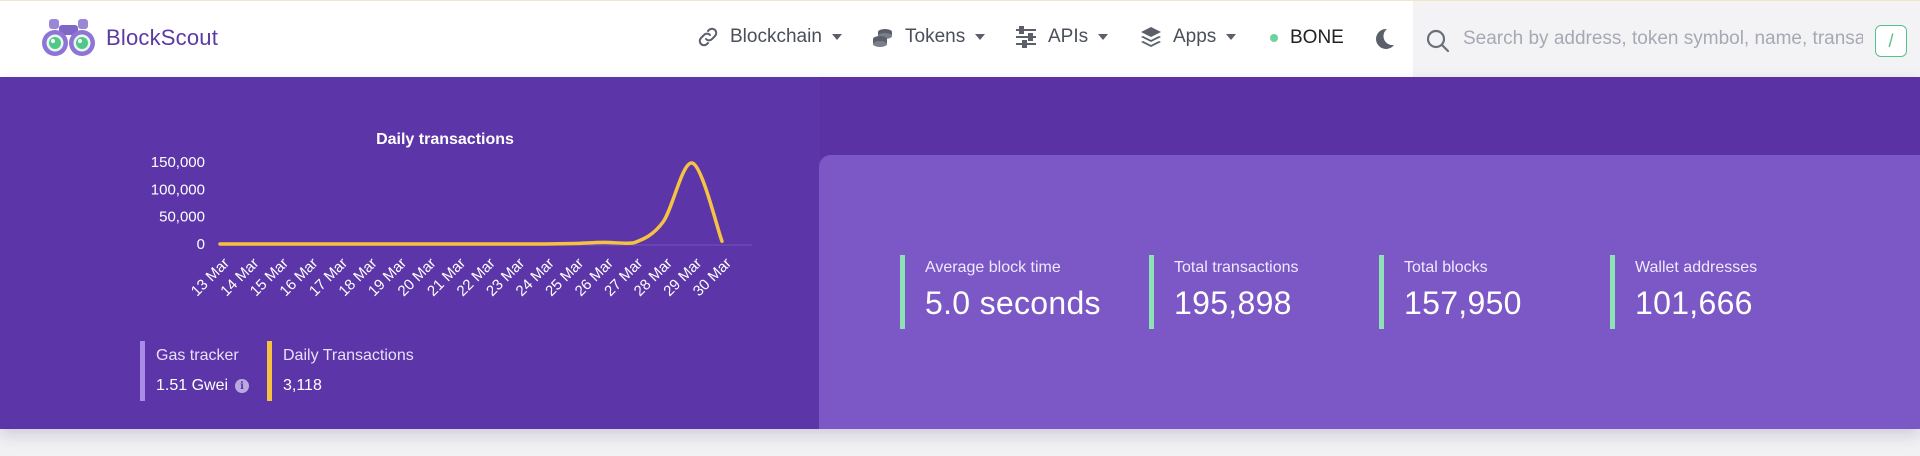  What do you see at coordinates (302, 385) in the screenshot?
I see `daily-transactions-value: 3,118` at bounding box center [302, 385].